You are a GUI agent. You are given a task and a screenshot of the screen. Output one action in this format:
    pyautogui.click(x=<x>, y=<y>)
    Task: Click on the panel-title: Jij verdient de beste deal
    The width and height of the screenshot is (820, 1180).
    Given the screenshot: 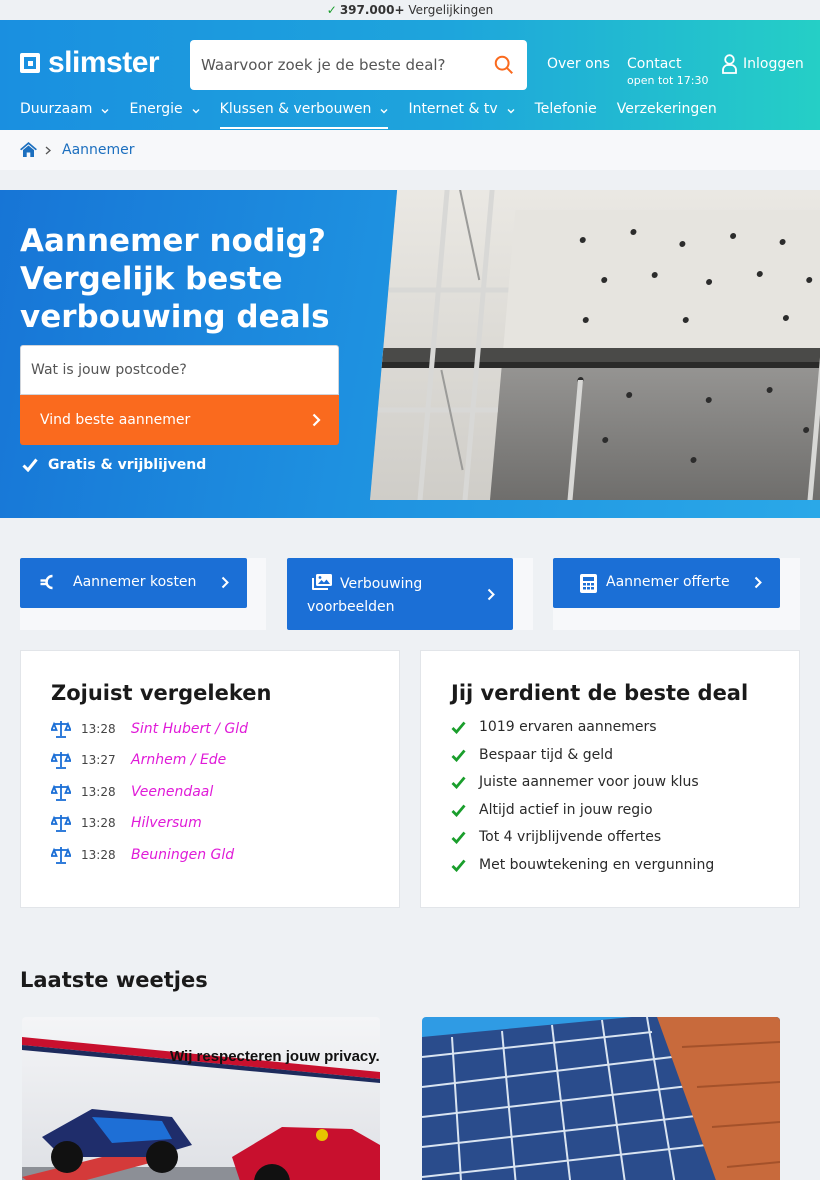 What is the action you would take?
    pyautogui.click(x=600, y=693)
    